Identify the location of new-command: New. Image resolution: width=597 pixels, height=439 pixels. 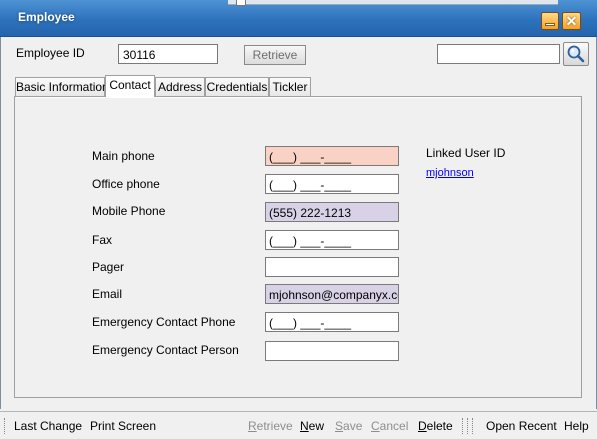
(312, 426).